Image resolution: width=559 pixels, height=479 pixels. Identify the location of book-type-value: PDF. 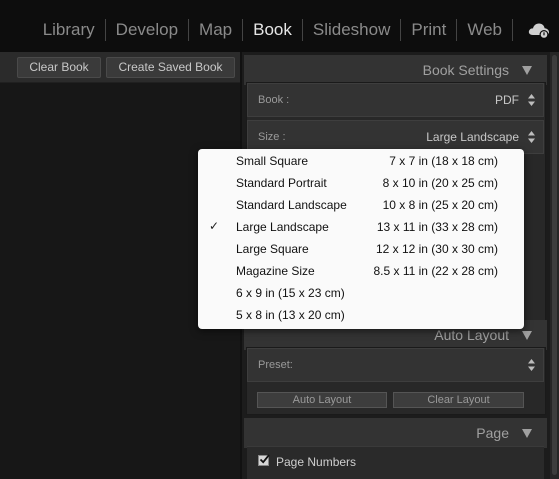
(507, 100).